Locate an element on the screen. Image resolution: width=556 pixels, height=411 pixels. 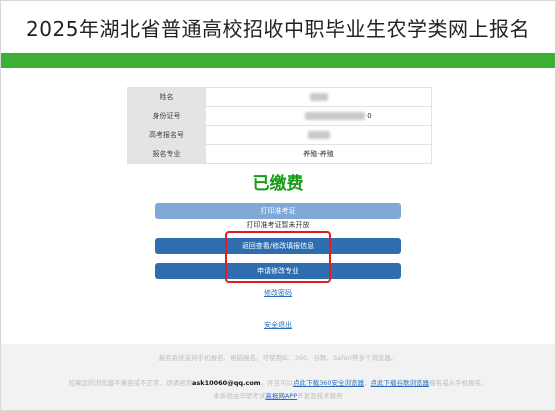
header-green-bar is located at coordinates (278, 60).